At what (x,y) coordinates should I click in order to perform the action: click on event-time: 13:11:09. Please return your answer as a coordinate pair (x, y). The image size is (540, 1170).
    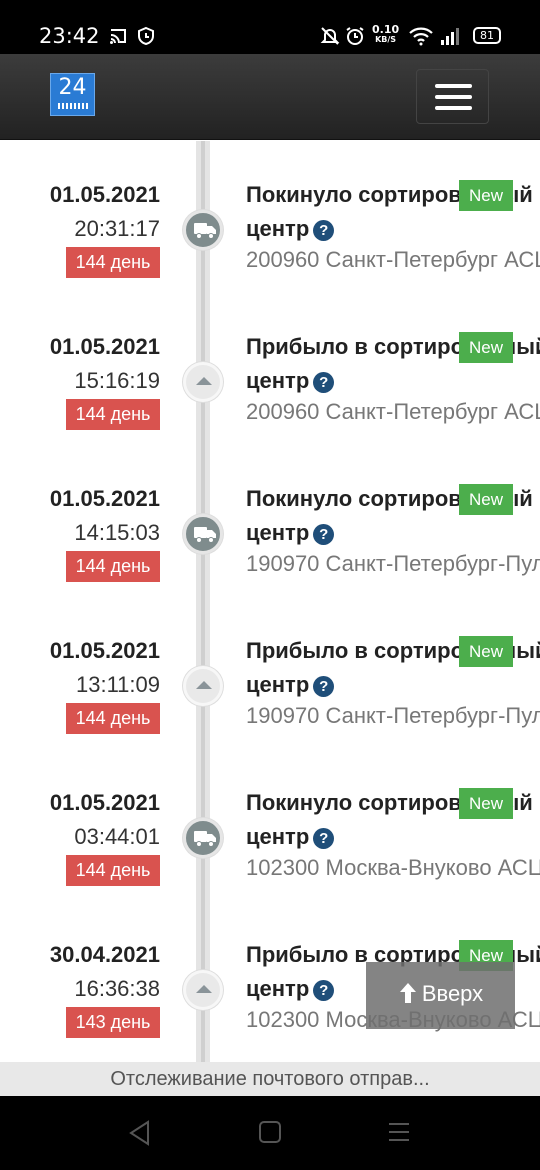
    Looking at the image, I should click on (117, 684).